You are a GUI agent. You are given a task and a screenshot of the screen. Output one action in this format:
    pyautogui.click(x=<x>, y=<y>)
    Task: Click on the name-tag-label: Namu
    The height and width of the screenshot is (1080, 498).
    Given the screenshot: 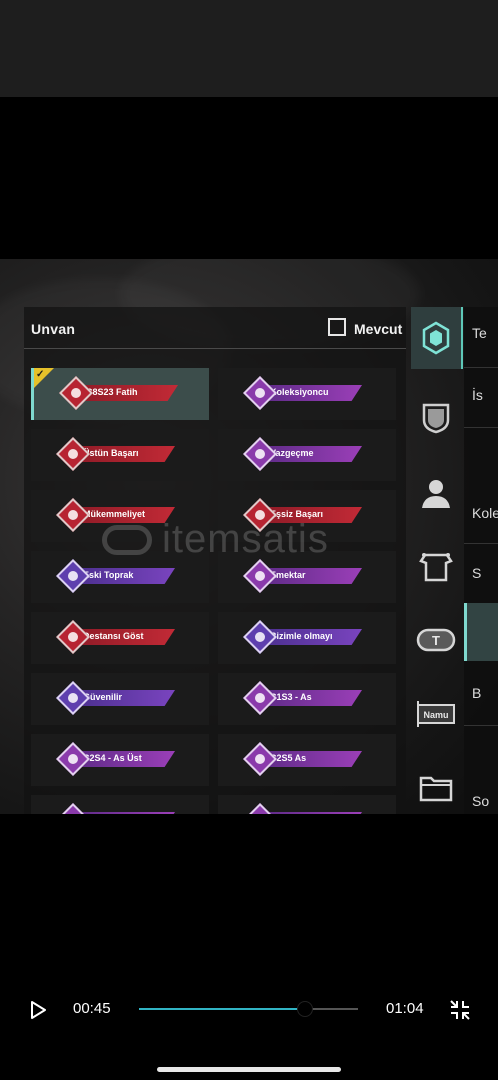 What is the action you would take?
    pyautogui.click(x=435, y=715)
    